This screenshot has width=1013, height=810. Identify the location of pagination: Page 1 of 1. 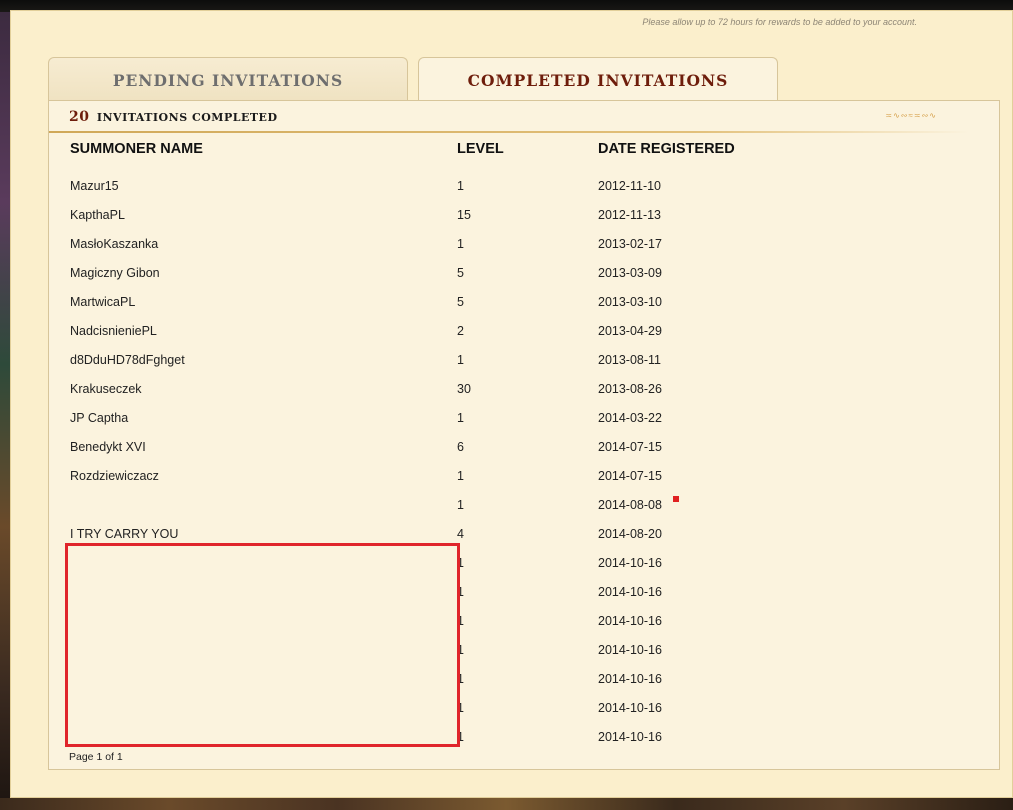
(96, 757).